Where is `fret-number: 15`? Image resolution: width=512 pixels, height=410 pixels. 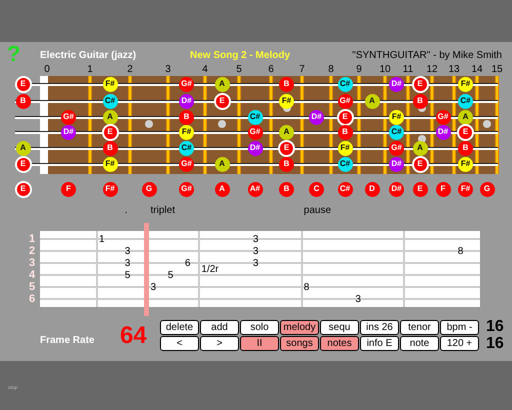 fret-number: 15 is located at coordinates (497, 69).